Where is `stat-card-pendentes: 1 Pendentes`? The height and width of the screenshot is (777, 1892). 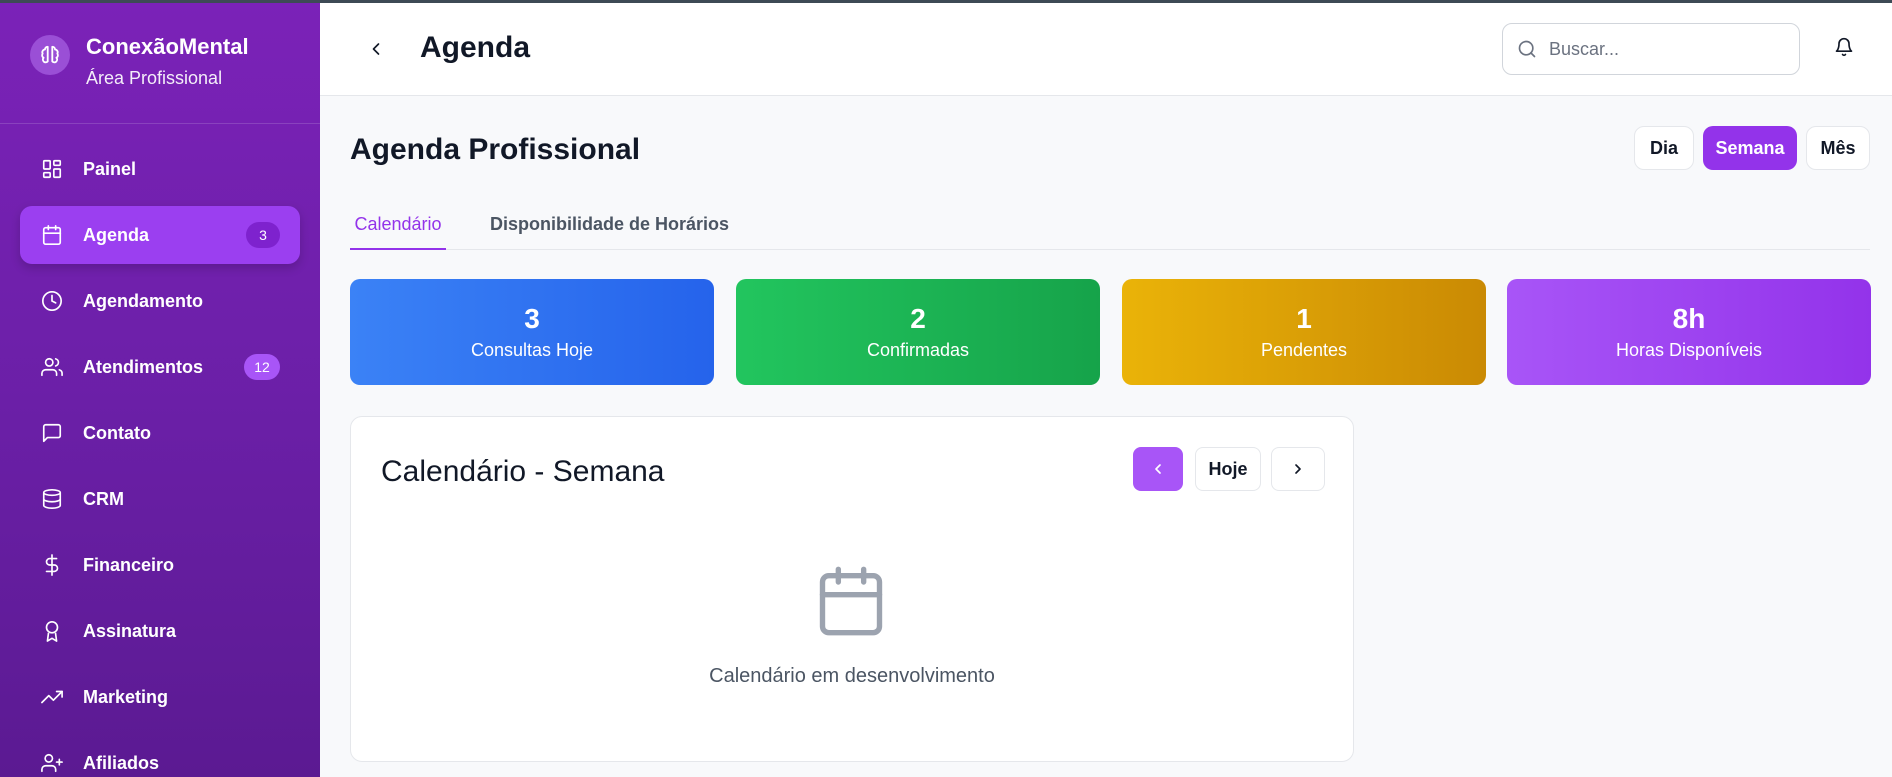
stat-card-pendentes: 1 Pendentes is located at coordinates (1304, 332).